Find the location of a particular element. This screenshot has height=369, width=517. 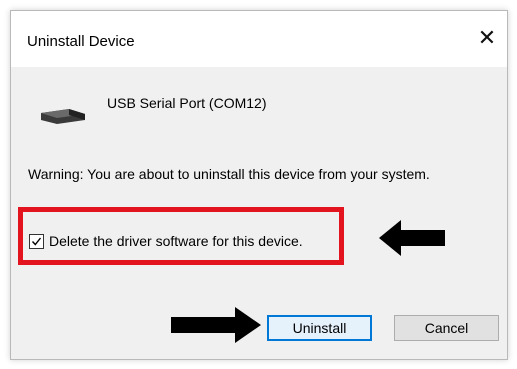

dialog-title: Uninstall Device is located at coordinates (81, 41).